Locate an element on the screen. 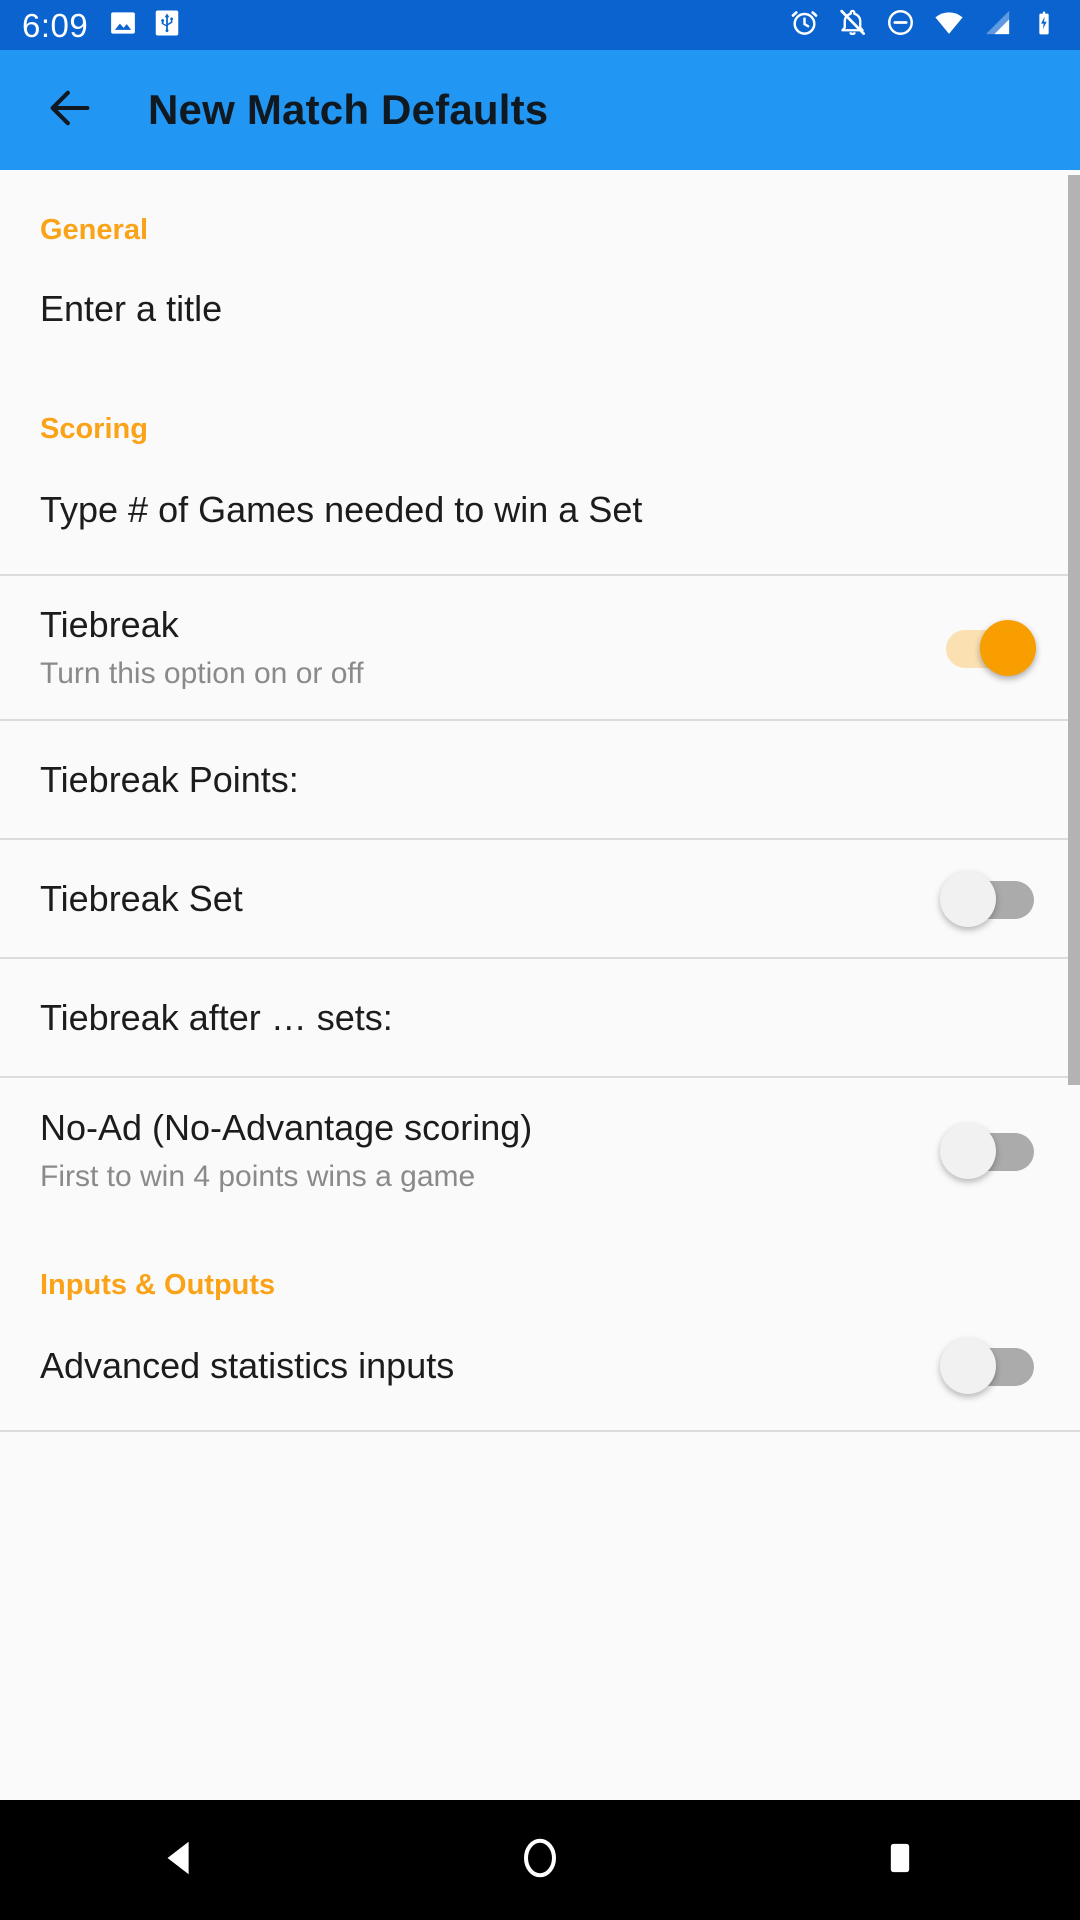  back-arrow-icon is located at coordinates (70, 110).